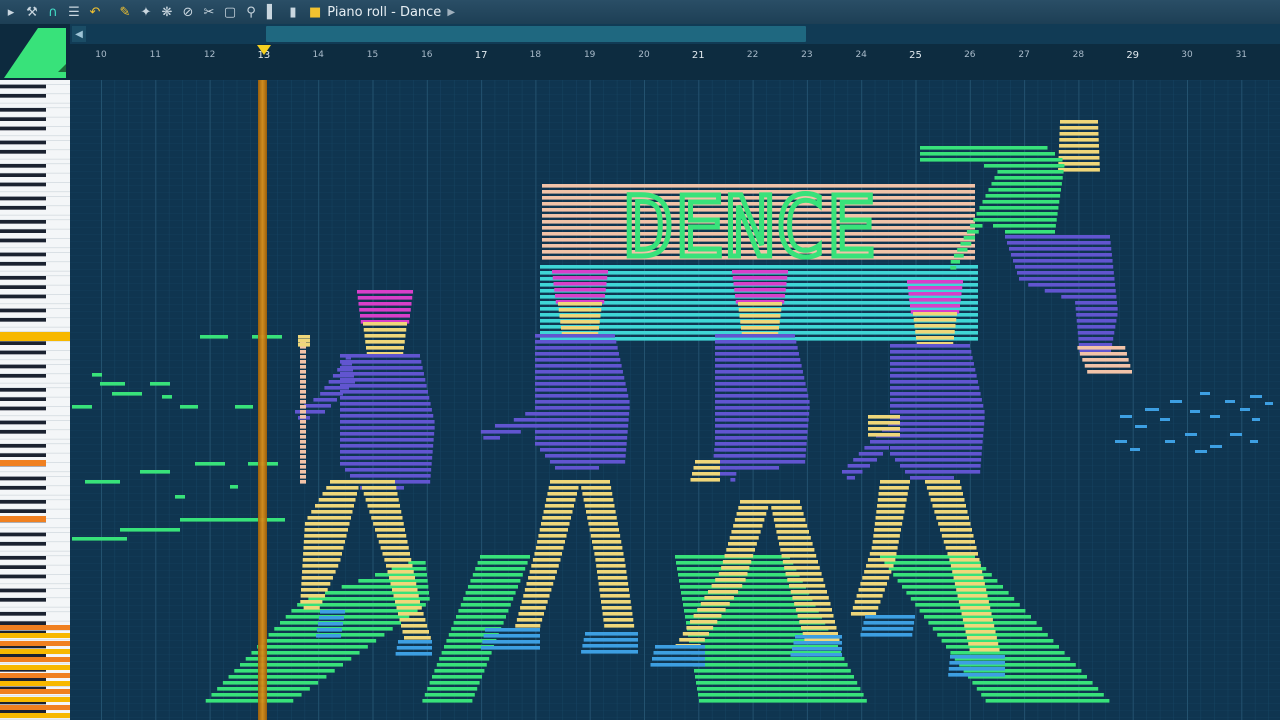  I want to click on brush-icon: ✦, so click(146, 12).